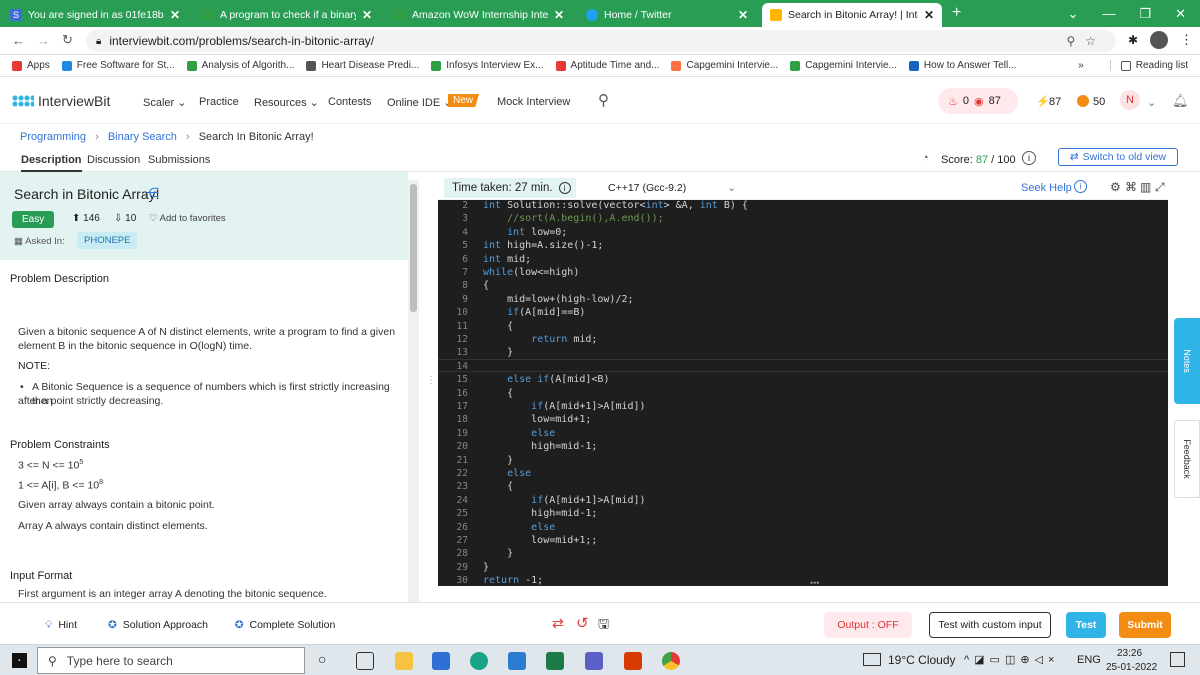 The image size is (1200, 675). I want to click on custom-input-button: Test with custom input, so click(990, 625).